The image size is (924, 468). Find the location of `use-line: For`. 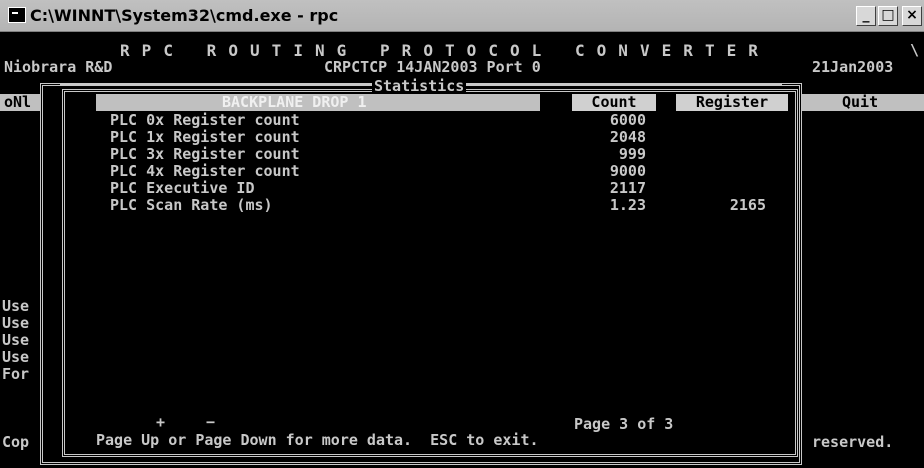

use-line: For is located at coordinates (16, 374).